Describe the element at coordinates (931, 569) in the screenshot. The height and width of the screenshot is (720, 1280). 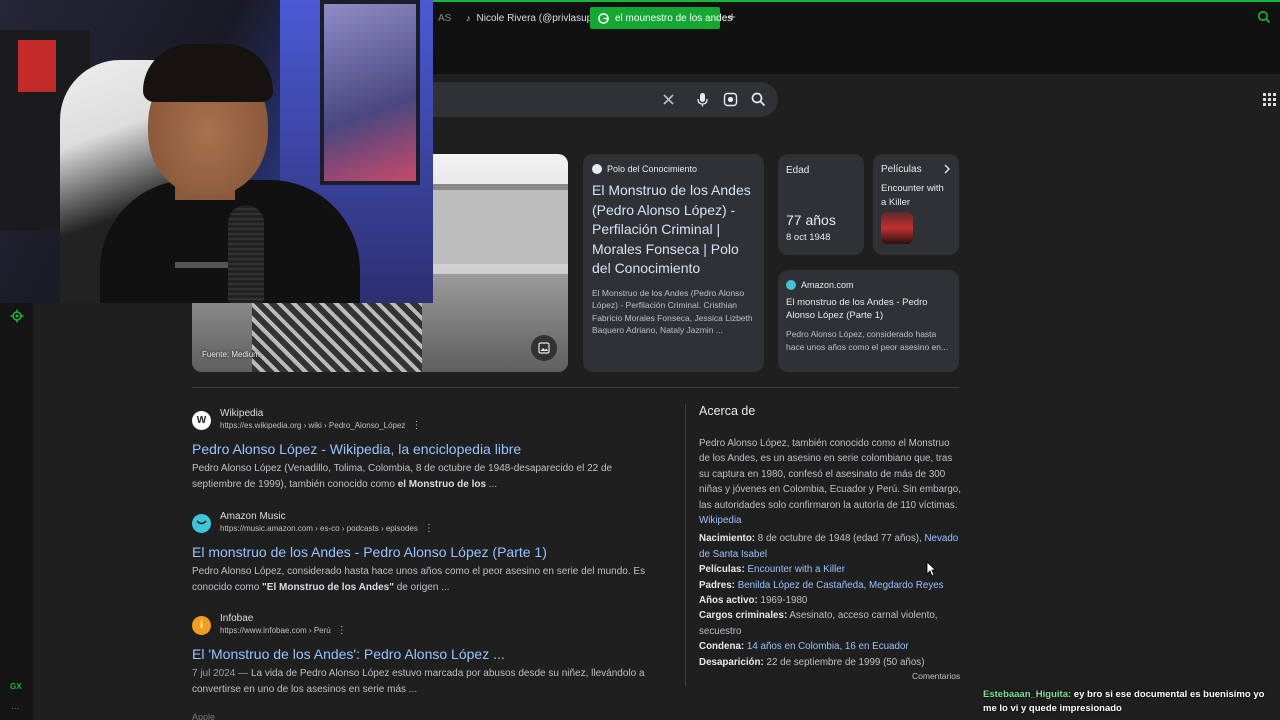
I see `mouse-cursor-icon` at that location.